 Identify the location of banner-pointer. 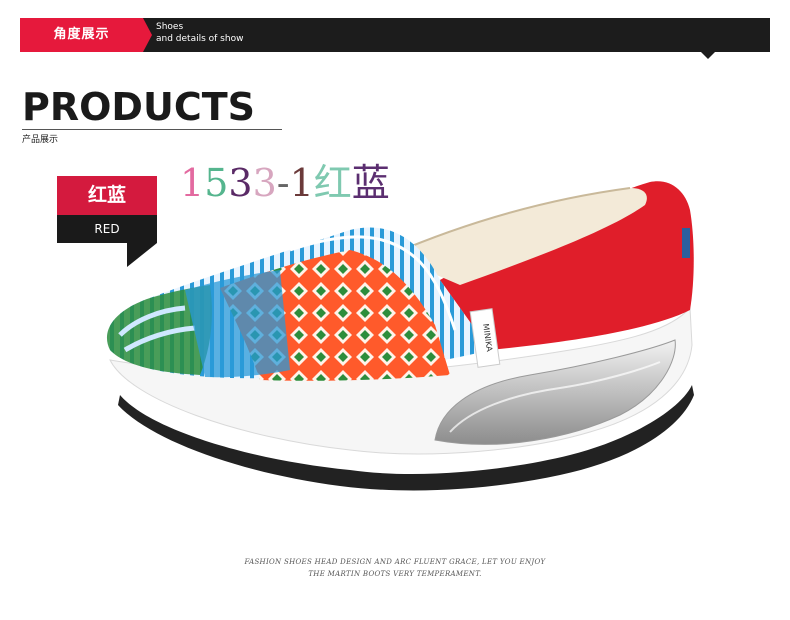
(708, 55).